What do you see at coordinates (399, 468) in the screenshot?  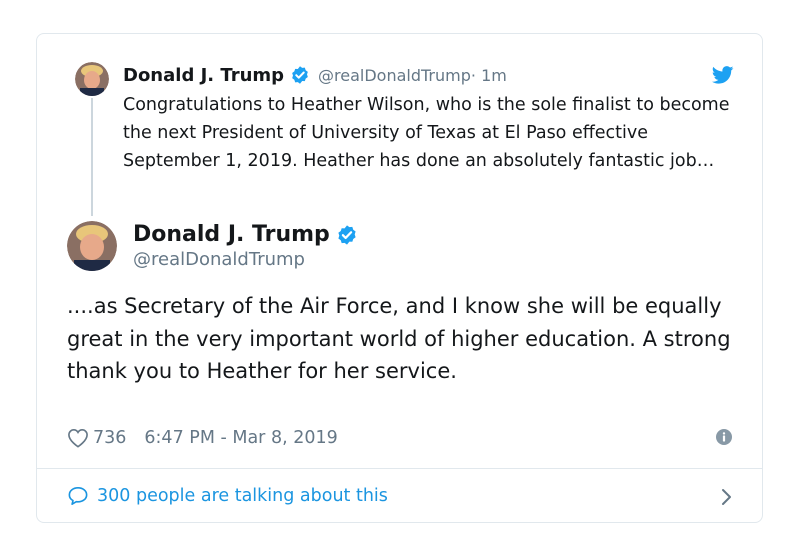 I see `card-divider` at bounding box center [399, 468].